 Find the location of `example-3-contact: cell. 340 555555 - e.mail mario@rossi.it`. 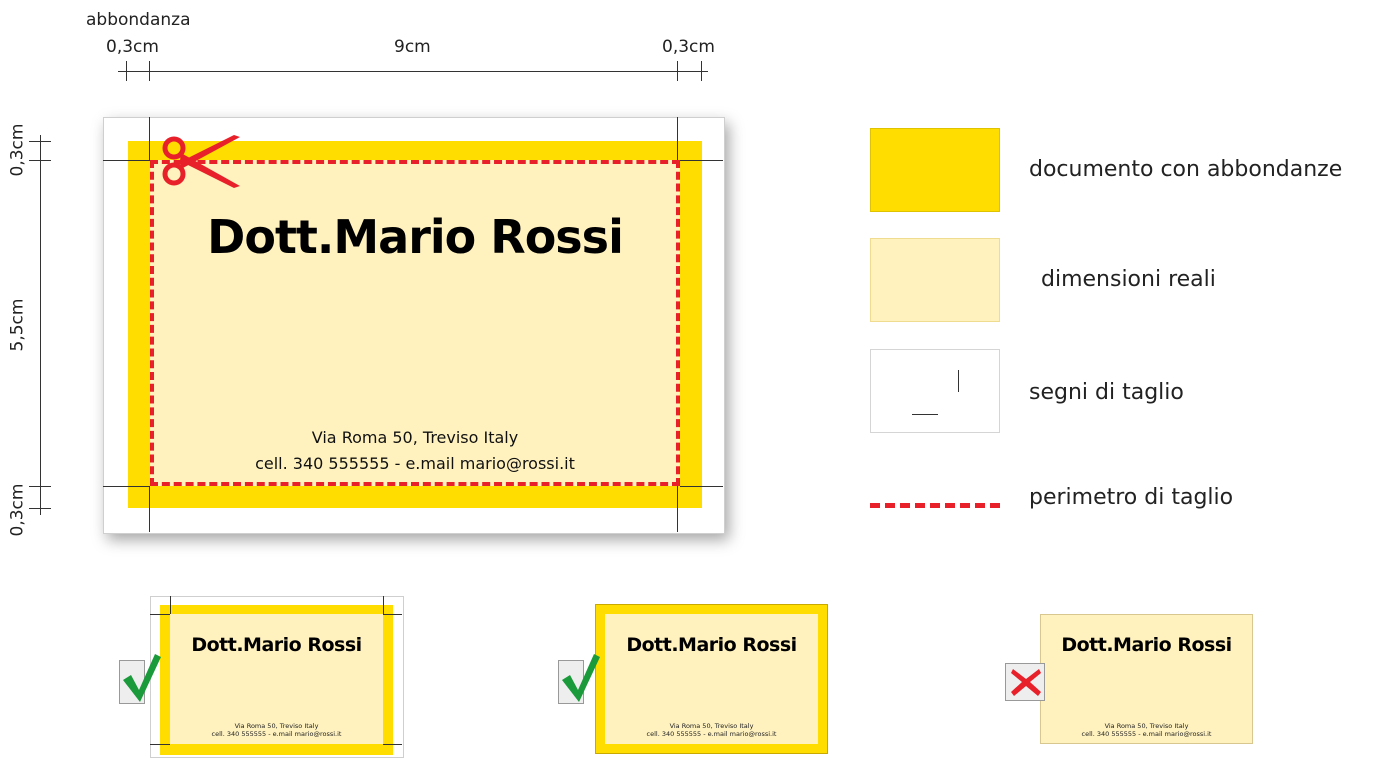

example-3-contact: cell. 340 555555 - e.mail mario@rossi.it is located at coordinates (1146, 734).